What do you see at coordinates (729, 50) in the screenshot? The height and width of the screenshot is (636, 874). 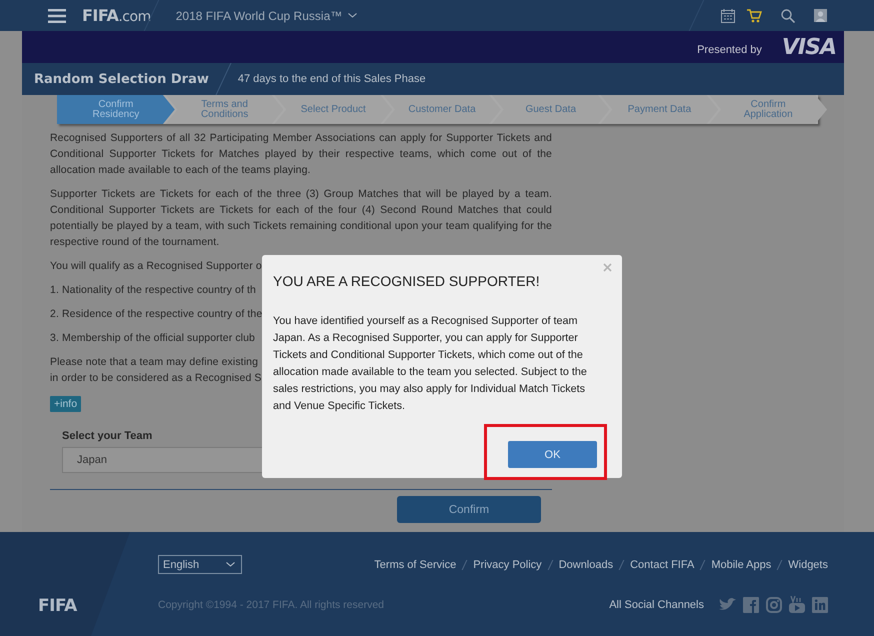 I see `sponsor-label: Presented by` at bounding box center [729, 50].